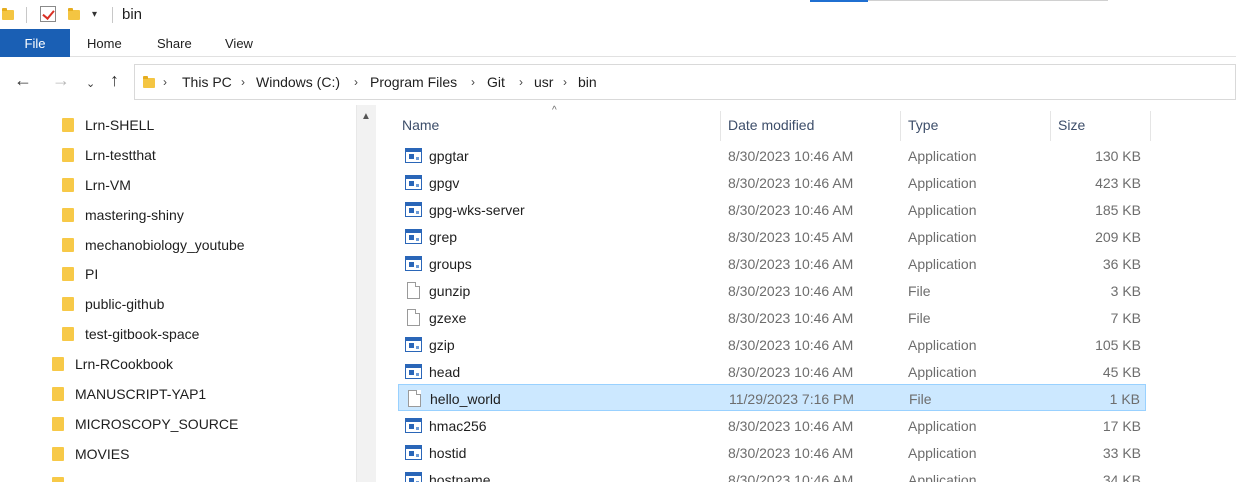 This screenshot has height=482, width=1236. What do you see at coordinates (420, 125) in the screenshot?
I see `column-header-name: Name` at bounding box center [420, 125].